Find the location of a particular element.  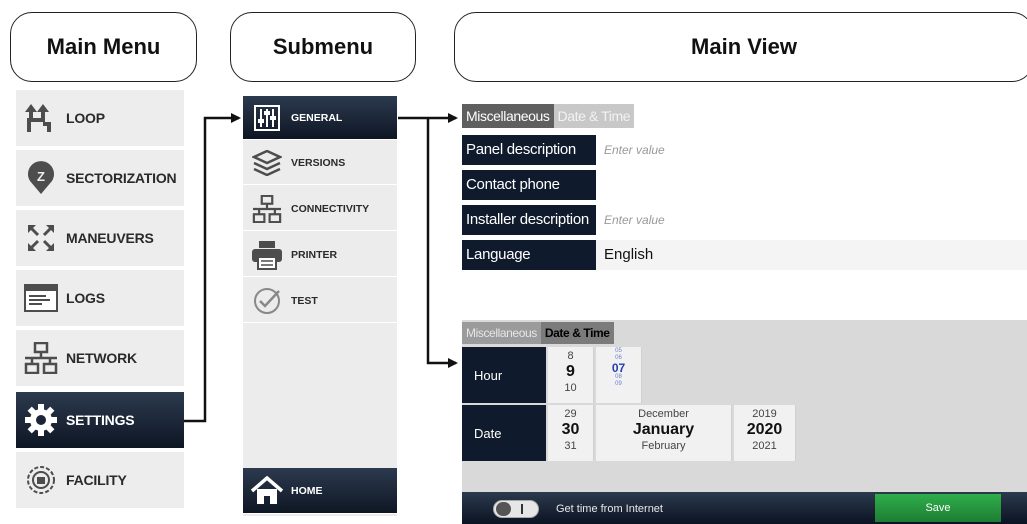

general-to-datetime-arrow is located at coordinates (442, 243).